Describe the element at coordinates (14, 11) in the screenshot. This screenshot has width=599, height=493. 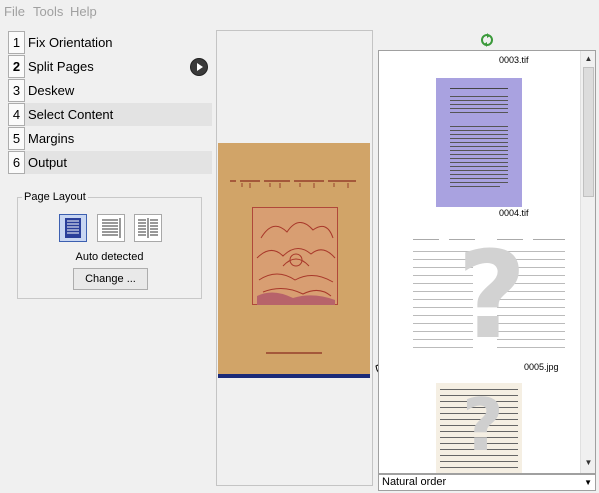
I see `menu-file: File` at that location.